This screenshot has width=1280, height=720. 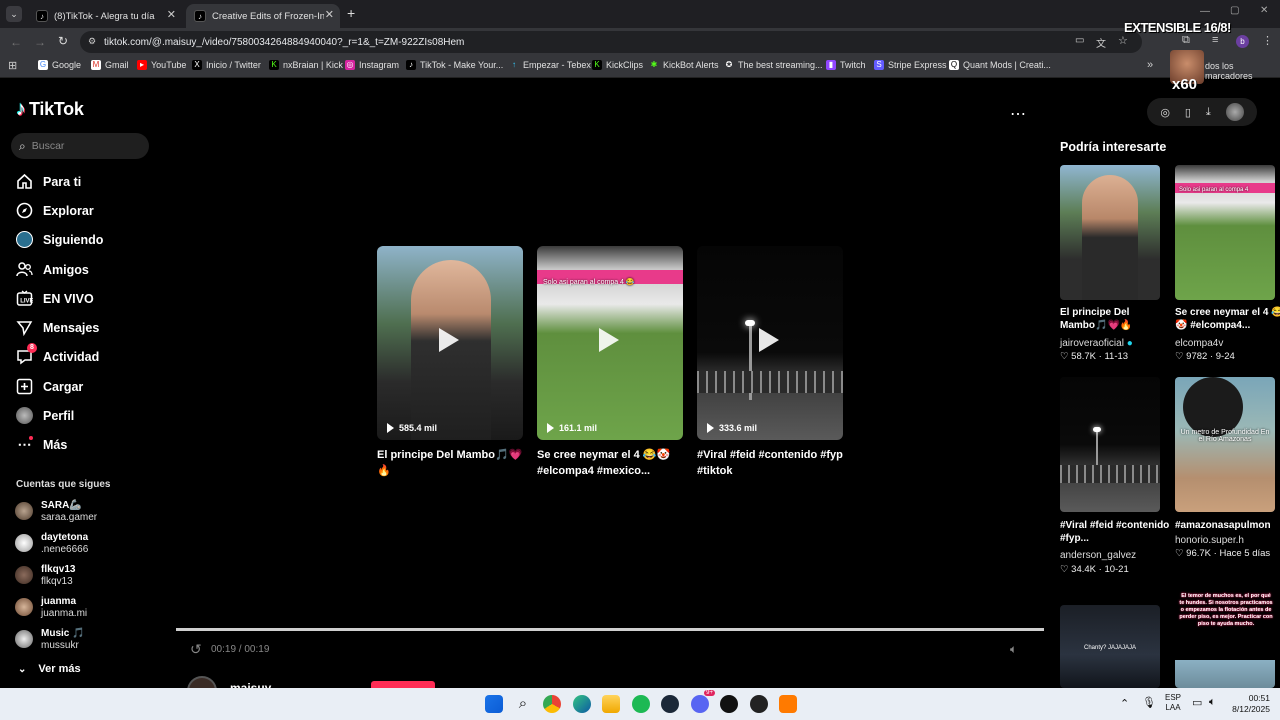 What do you see at coordinates (59, 65) in the screenshot?
I see `bookmark-item: G Google` at bounding box center [59, 65].